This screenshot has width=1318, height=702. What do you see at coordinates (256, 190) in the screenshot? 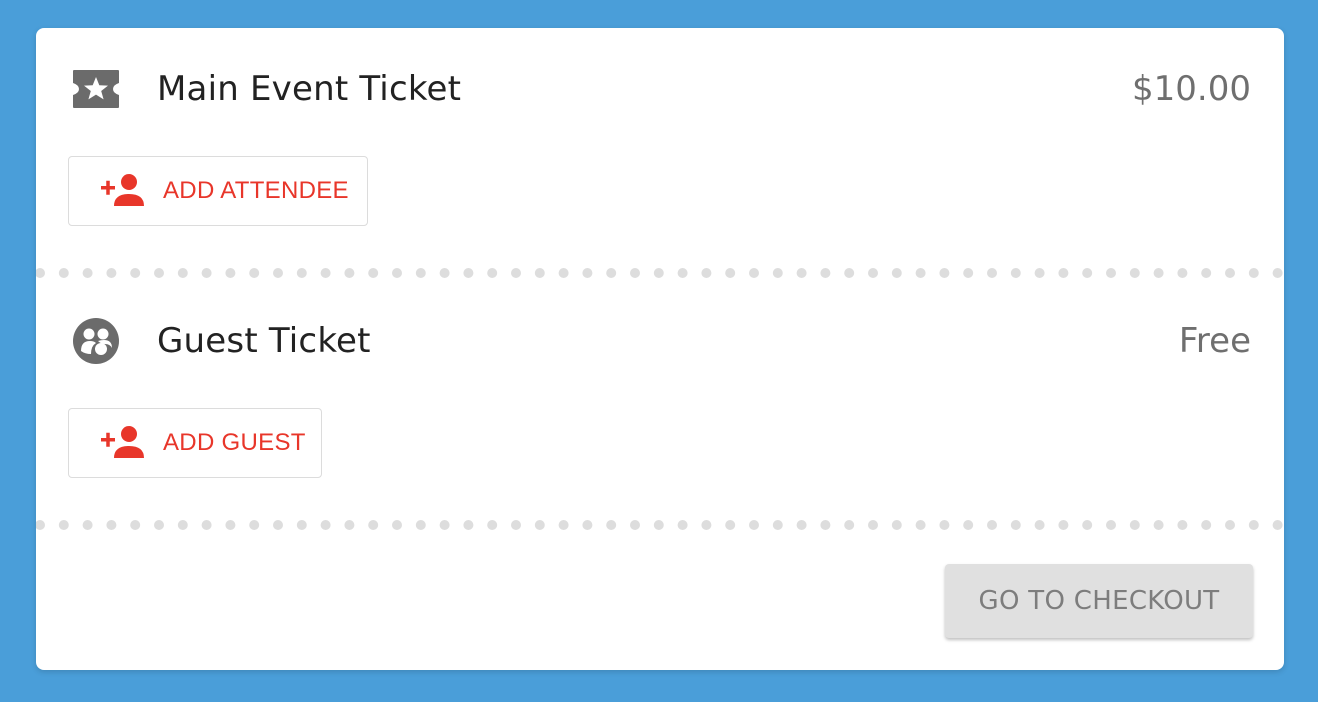
I see `add-attendee-label: ADD ATTENDEE` at bounding box center [256, 190].